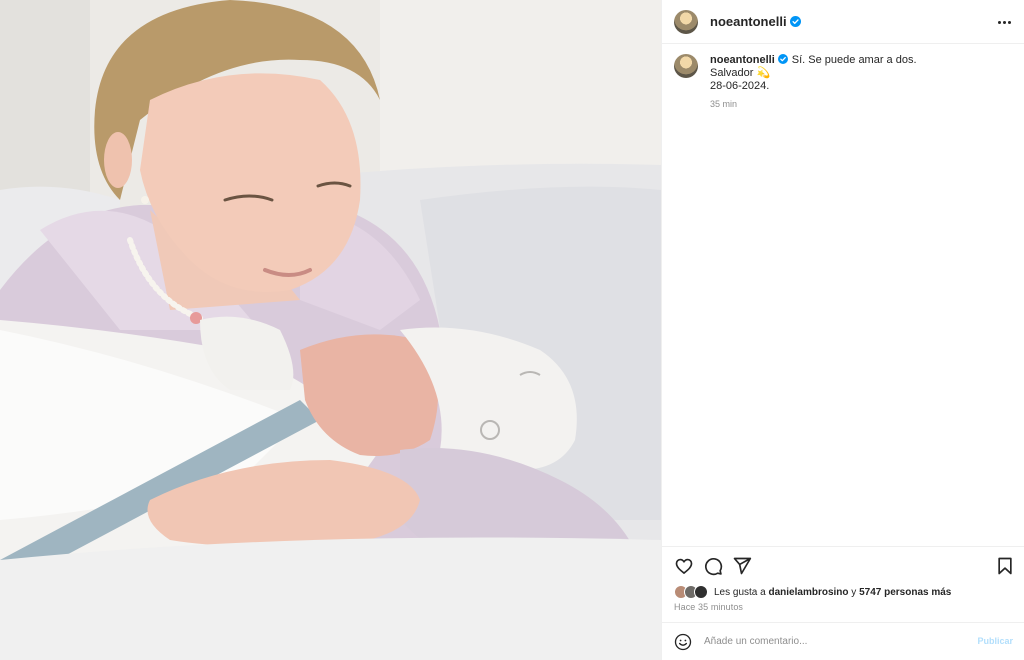  I want to click on author-username: noeantonelli, so click(748, 21).